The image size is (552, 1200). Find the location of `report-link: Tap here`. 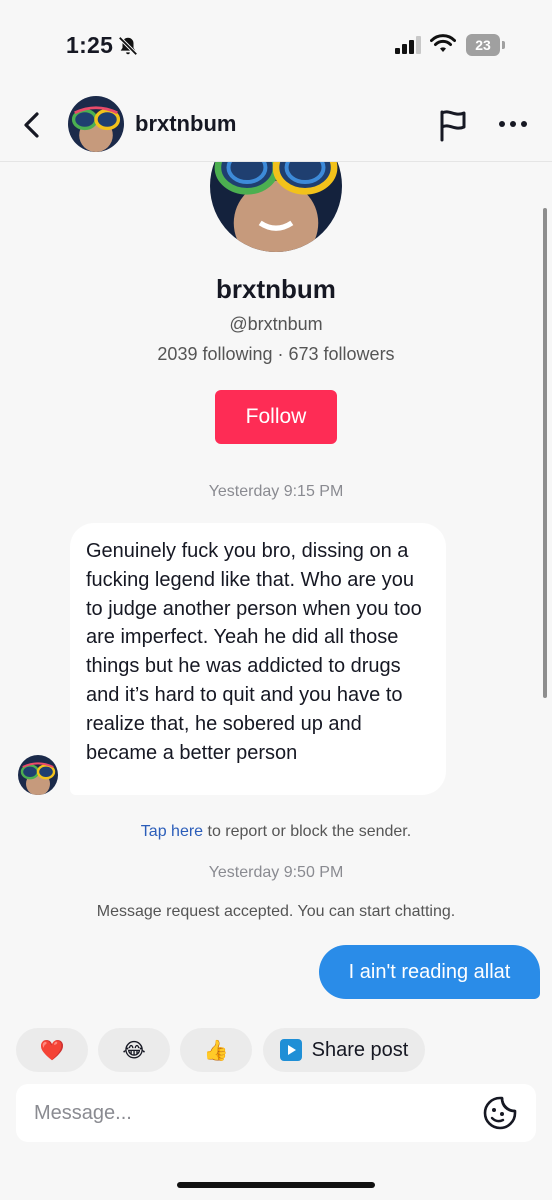

report-link: Tap here is located at coordinates (172, 831).